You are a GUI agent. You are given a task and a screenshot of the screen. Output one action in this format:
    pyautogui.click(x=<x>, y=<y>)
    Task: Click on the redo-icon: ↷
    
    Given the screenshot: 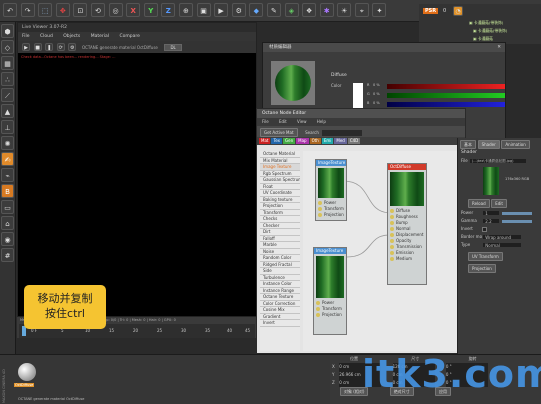 What is the action you would take?
    pyautogui.click(x=27, y=10)
    